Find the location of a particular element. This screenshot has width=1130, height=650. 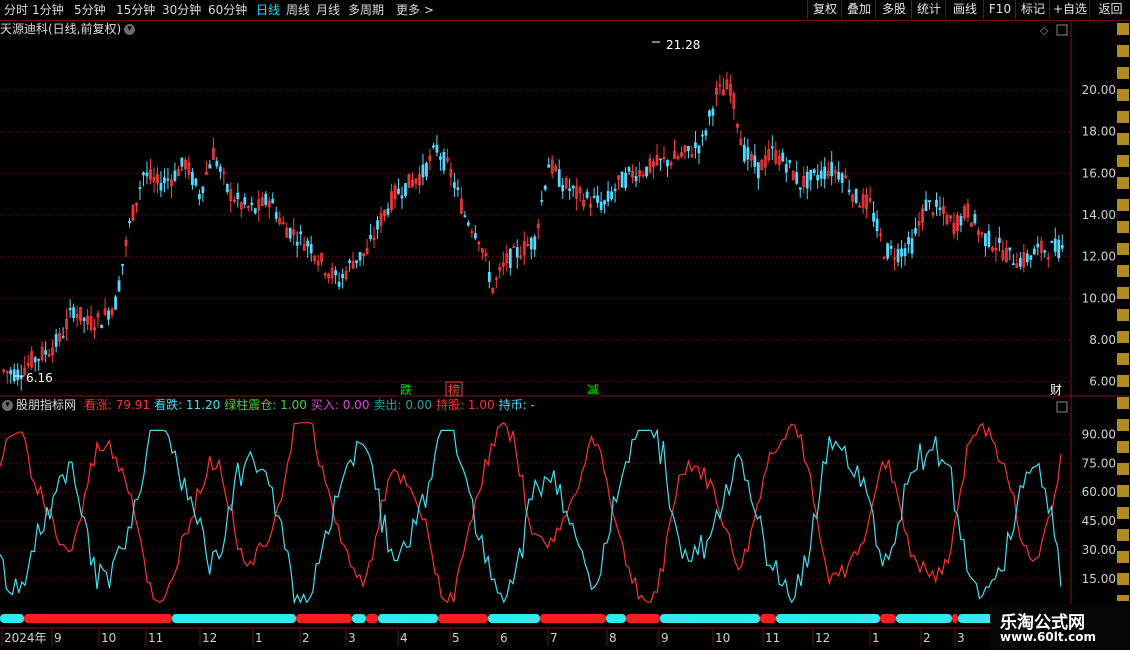

event-markers: 跌榜减财 is located at coordinates (731, 389).